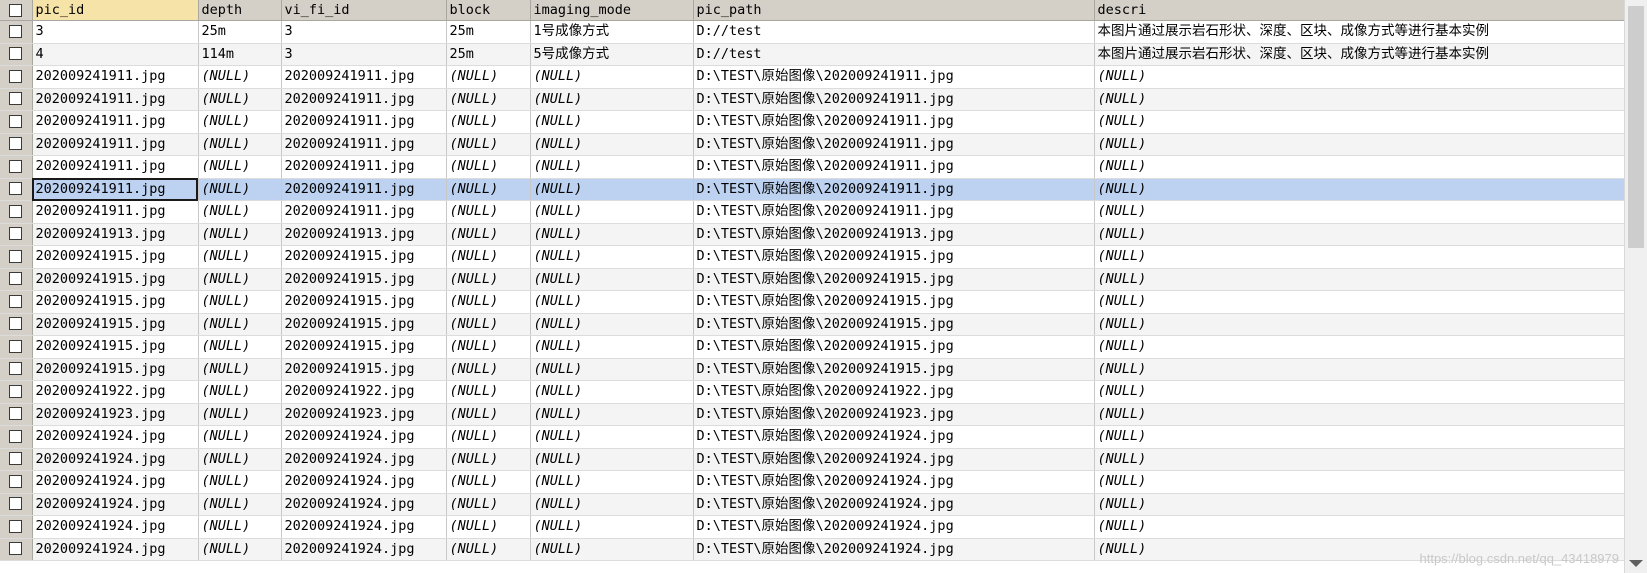 The height and width of the screenshot is (573, 1647). What do you see at coordinates (894, 549) in the screenshot?
I see `cell-pic-path: D:\TEST\原始图像\202009241924.jpg` at bounding box center [894, 549].